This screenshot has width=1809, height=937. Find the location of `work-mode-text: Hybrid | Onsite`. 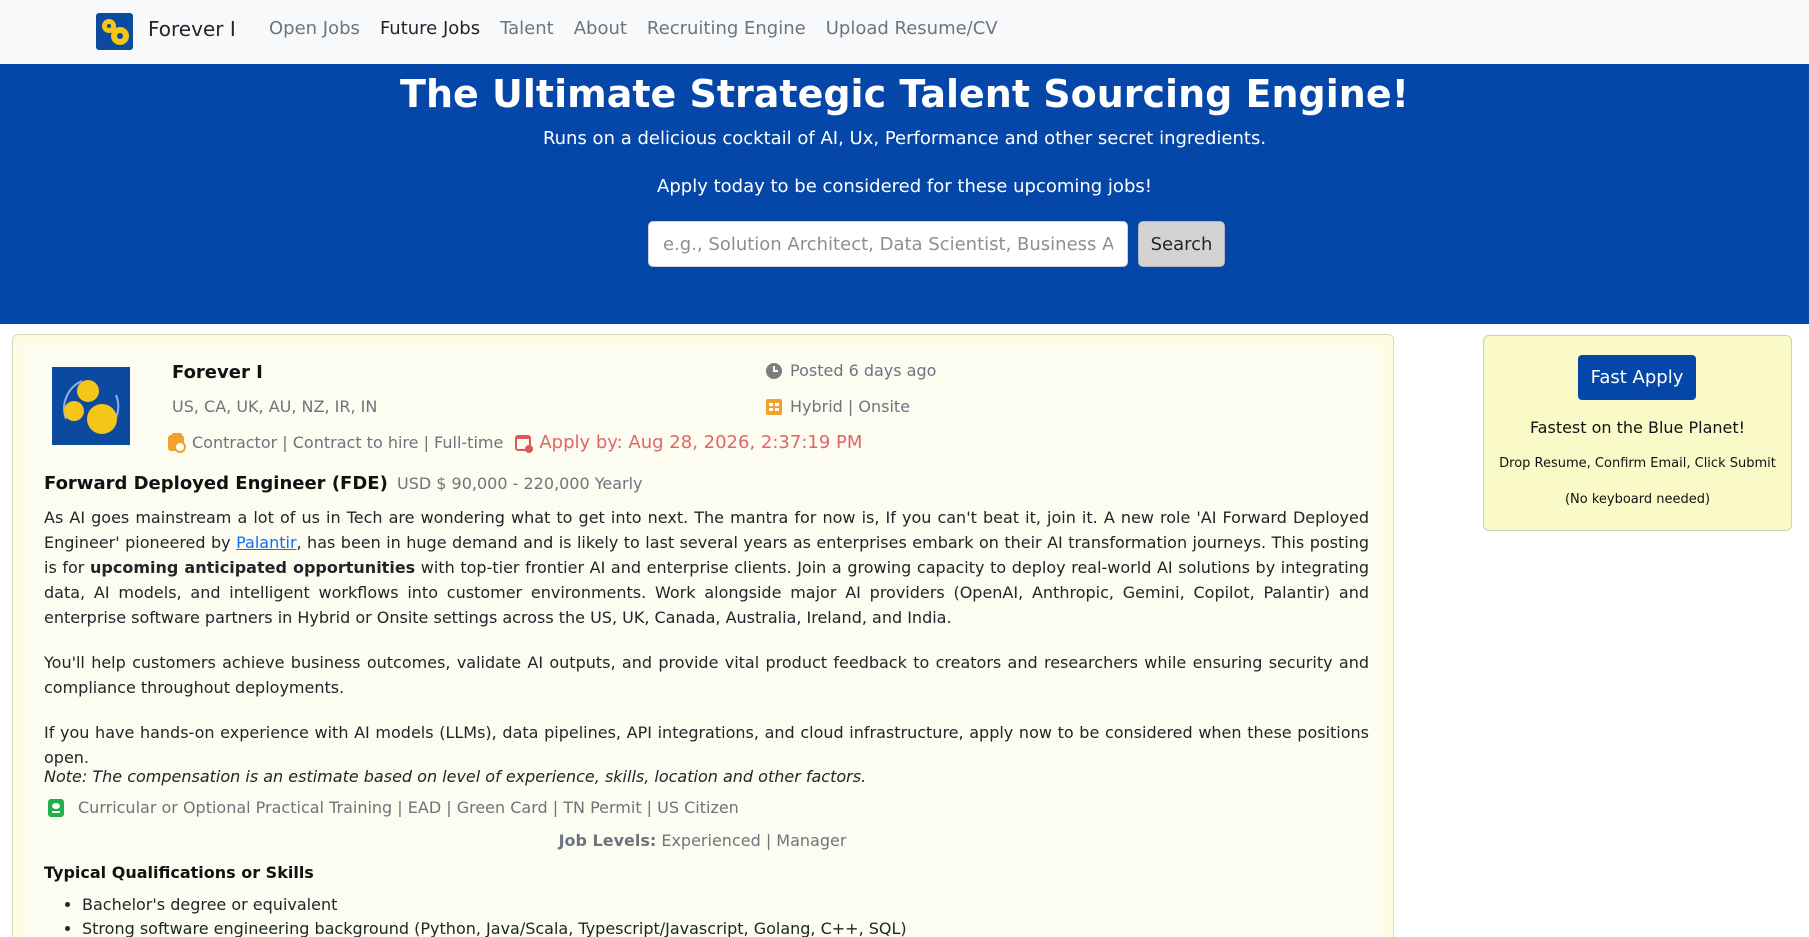

work-mode-text: Hybrid | Onsite is located at coordinates (850, 406).